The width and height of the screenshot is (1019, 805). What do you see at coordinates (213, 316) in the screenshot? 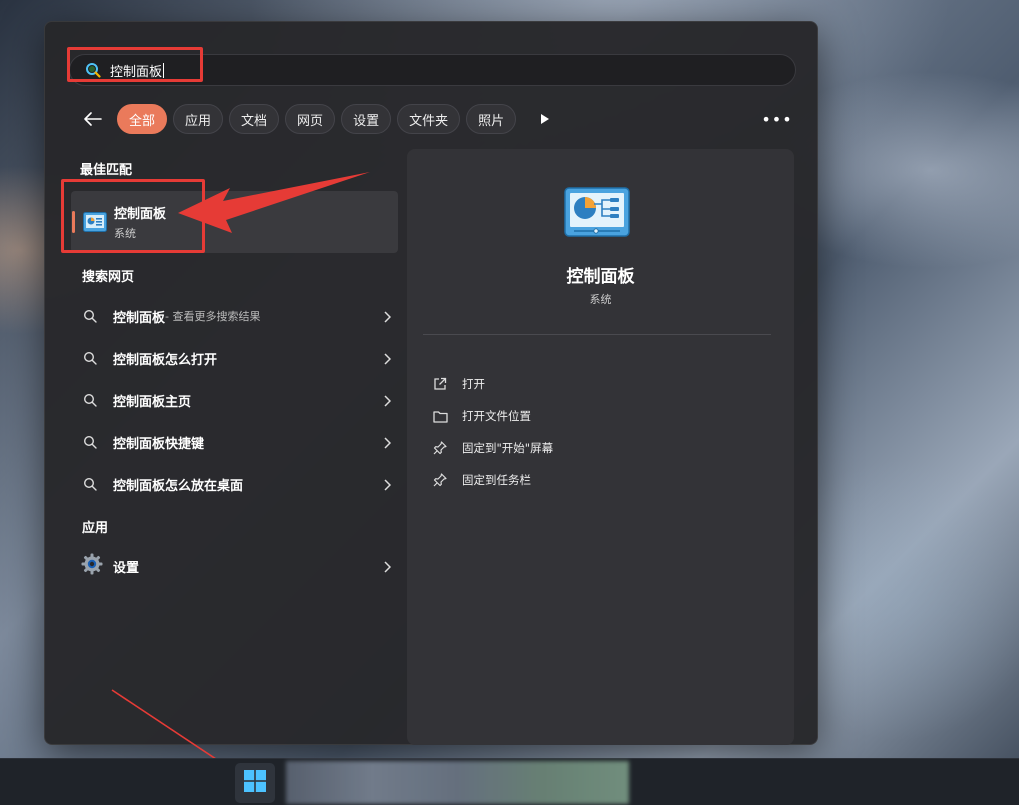
I see `web-result-hint: - 查看更多搜索结果` at bounding box center [213, 316].